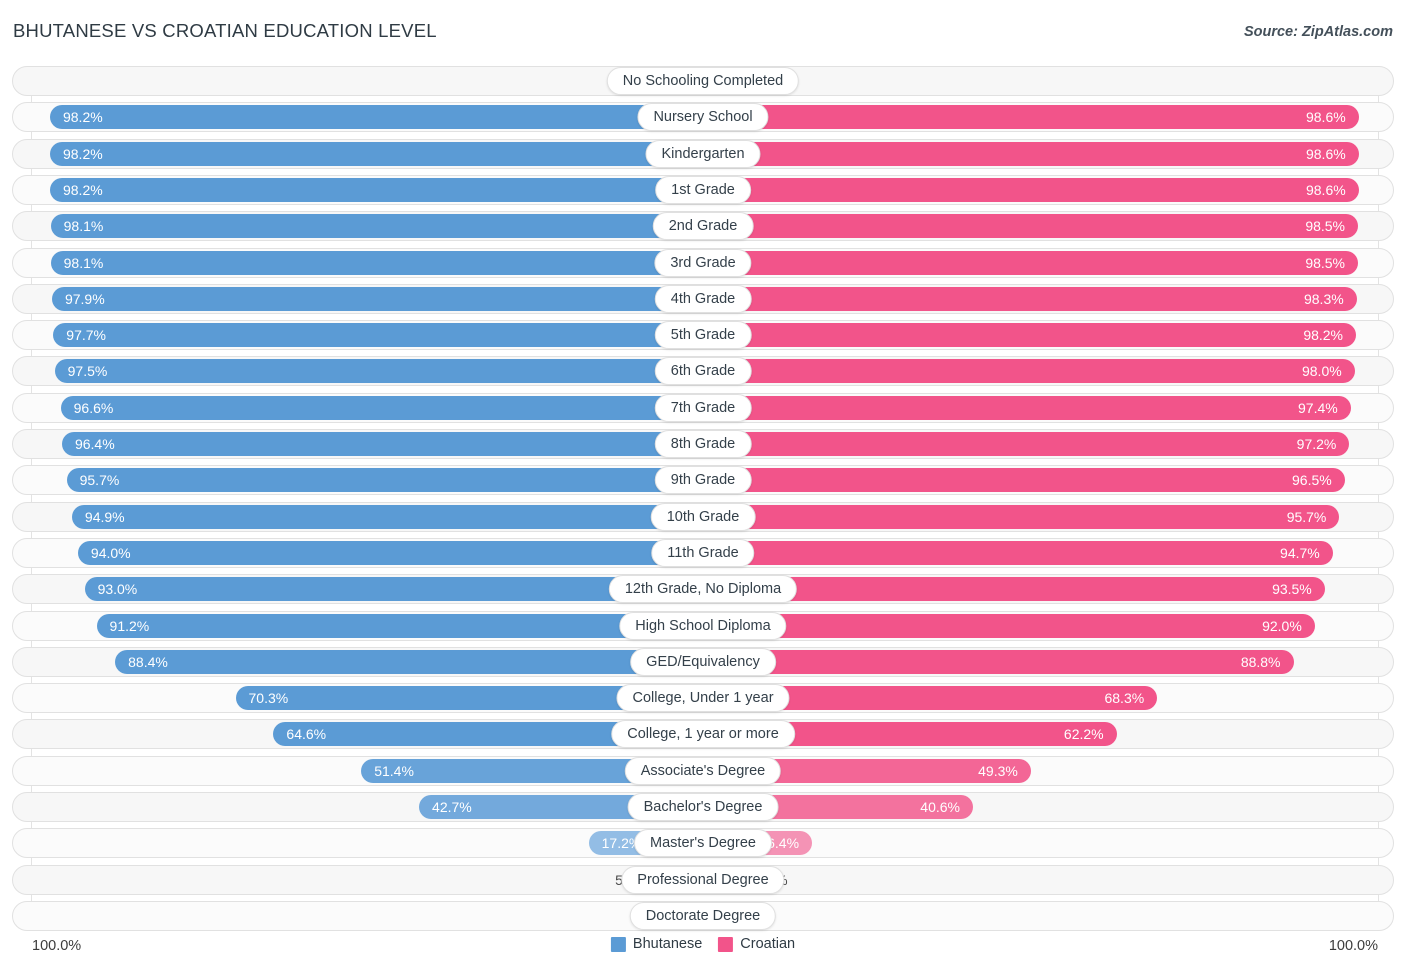  I want to click on table-row: 51.4% 49.3% Associate's Degree, so click(703, 770).